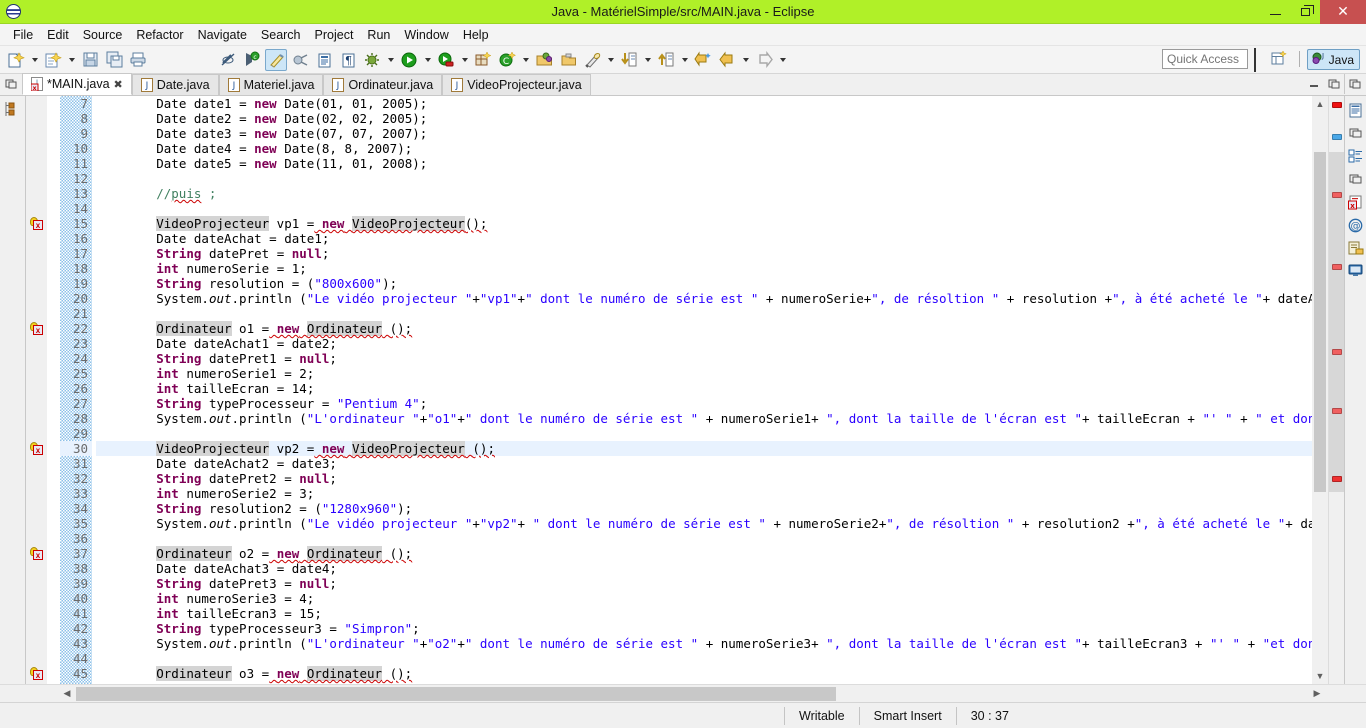 The image size is (1366, 728). I want to click on editor-tab-main: Jx *MAIN.java ✖, so click(77, 84).